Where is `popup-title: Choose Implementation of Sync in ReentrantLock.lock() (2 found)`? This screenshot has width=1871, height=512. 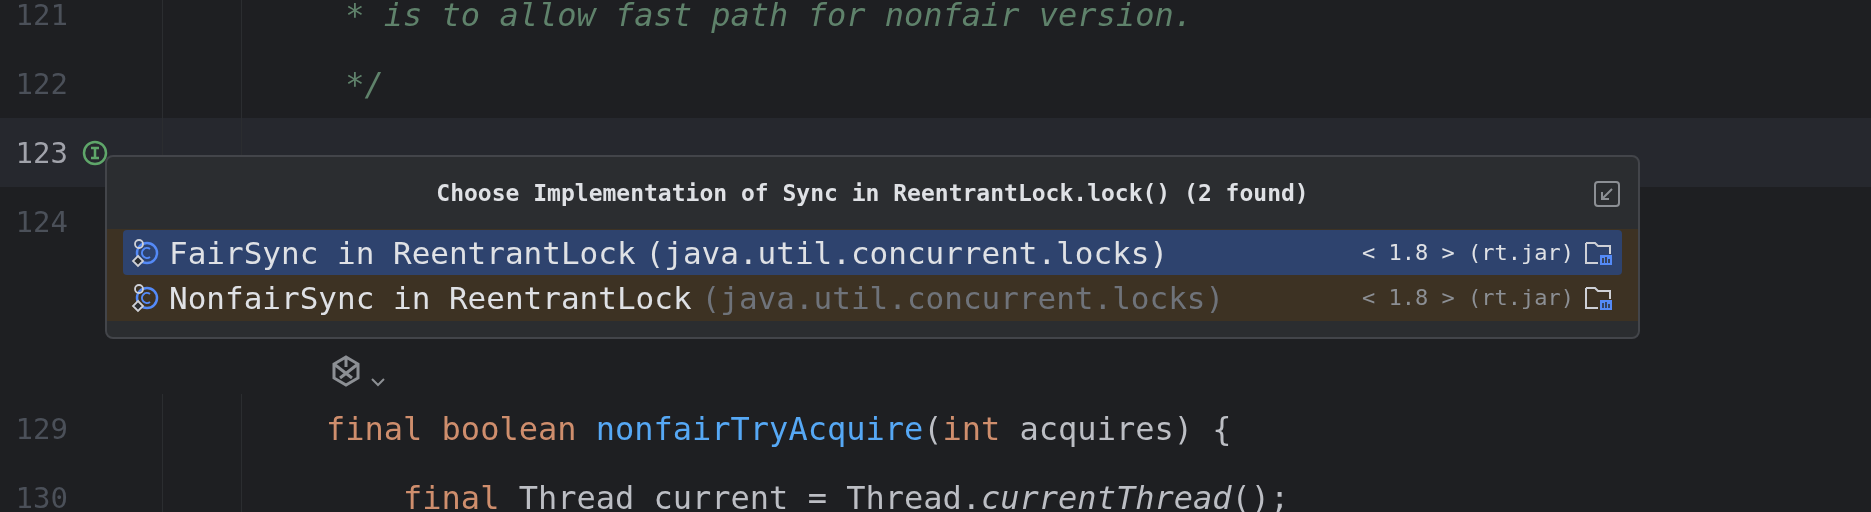 popup-title: Choose Implementation of Sync in ReentrantLock.lock() (2 found) is located at coordinates (872, 193).